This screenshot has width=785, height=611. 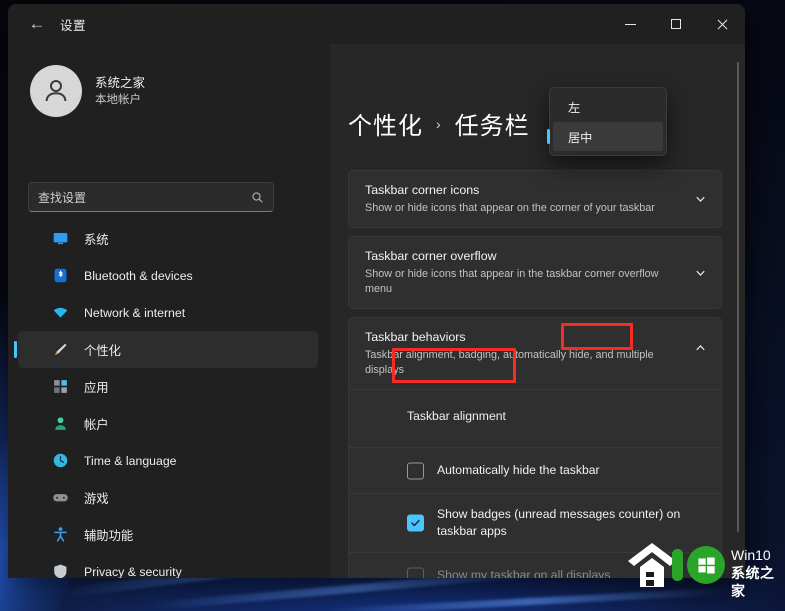 I want to click on page-title: 个性化 › 任务栏, so click(x=439, y=123).